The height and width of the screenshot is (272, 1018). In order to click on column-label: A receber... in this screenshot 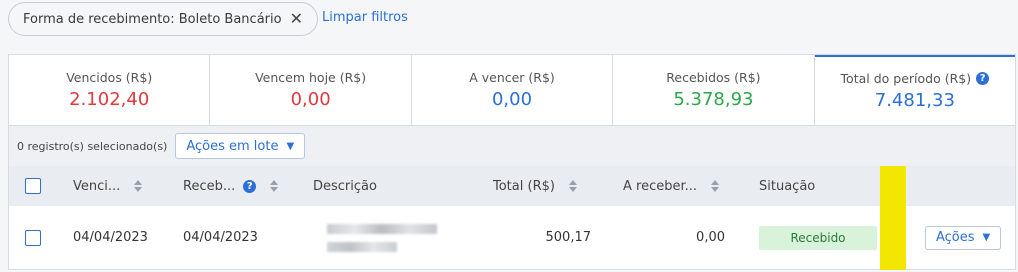, I will do `click(660, 186)`.